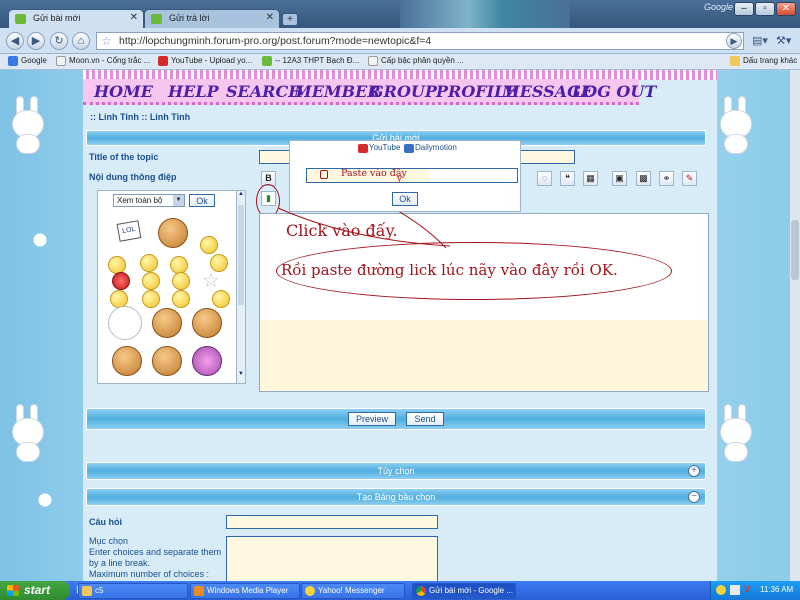  What do you see at coordinates (121, 281) in the screenshot?
I see `angry-smiley-icon` at bounding box center [121, 281].